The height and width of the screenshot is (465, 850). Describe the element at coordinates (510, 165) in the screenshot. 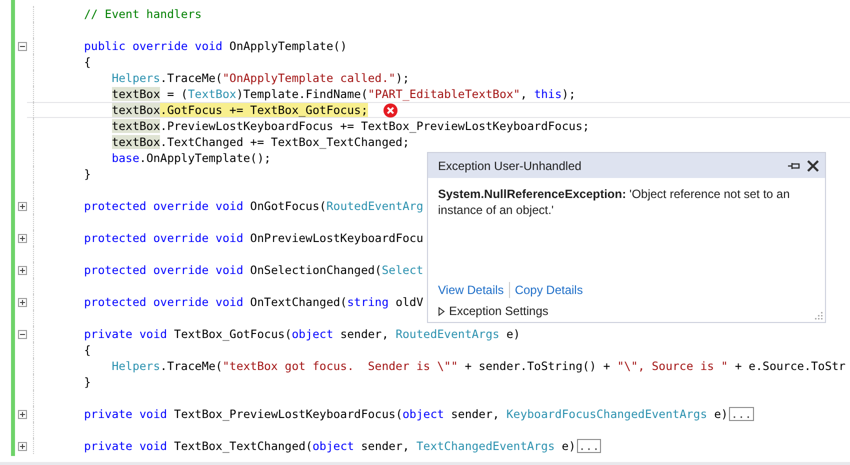

I see `popup-title: Exception User-Unhandled` at that location.